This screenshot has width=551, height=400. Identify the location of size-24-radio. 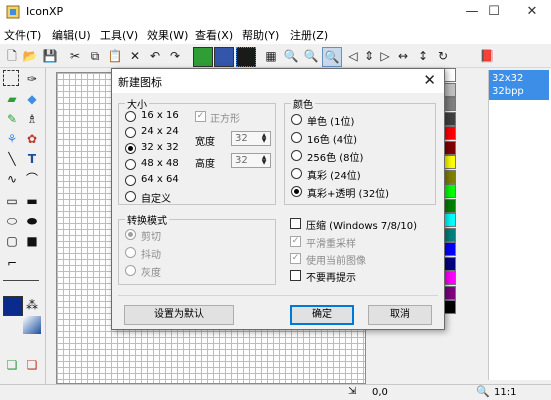
(130, 132).